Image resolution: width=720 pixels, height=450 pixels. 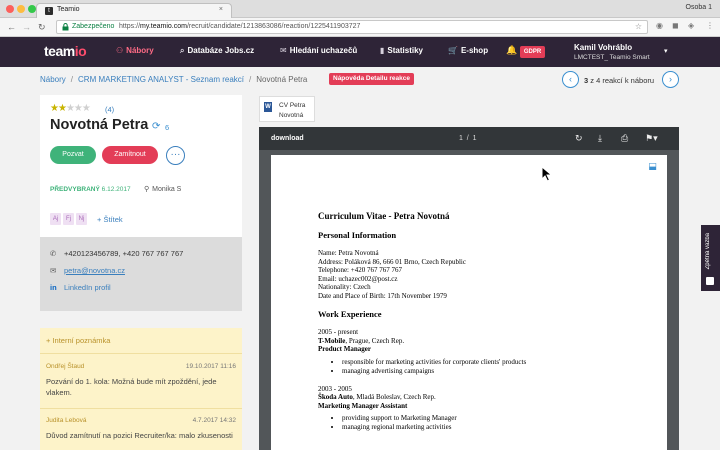 What do you see at coordinates (651, 138) in the screenshot?
I see `bookmark-icon: ⚑▾` at bounding box center [651, 138].